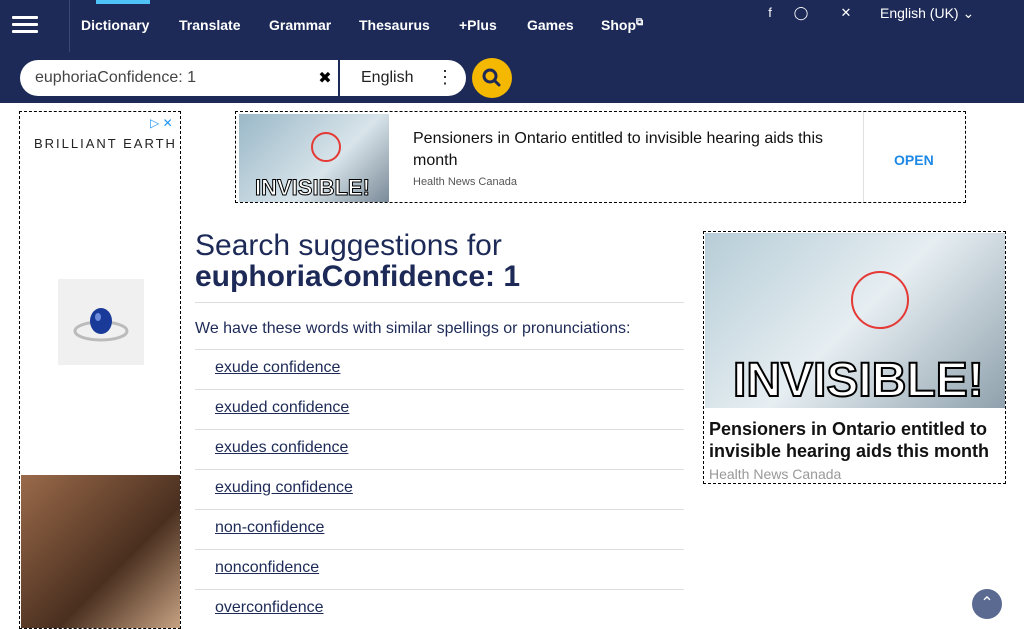  Describe the element at coordinates (348, 245) in the screenshot. I see `page-title-heading: Search suggestions for` at that location.